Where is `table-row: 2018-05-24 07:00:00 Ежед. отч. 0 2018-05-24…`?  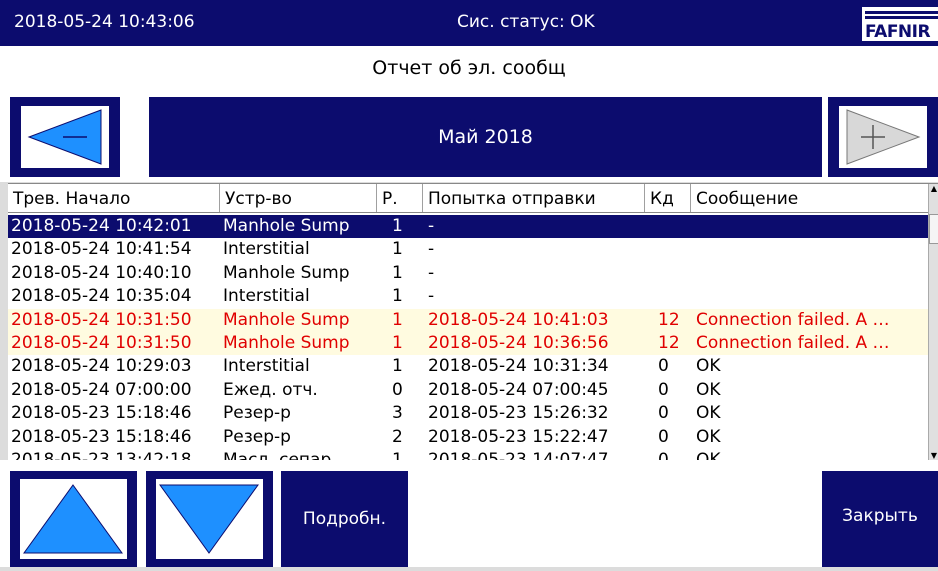
table-row: 2018-05-24 07:00:00 Ежед. отч. 0 2018-05-24… is located at coordinates (468, 390).